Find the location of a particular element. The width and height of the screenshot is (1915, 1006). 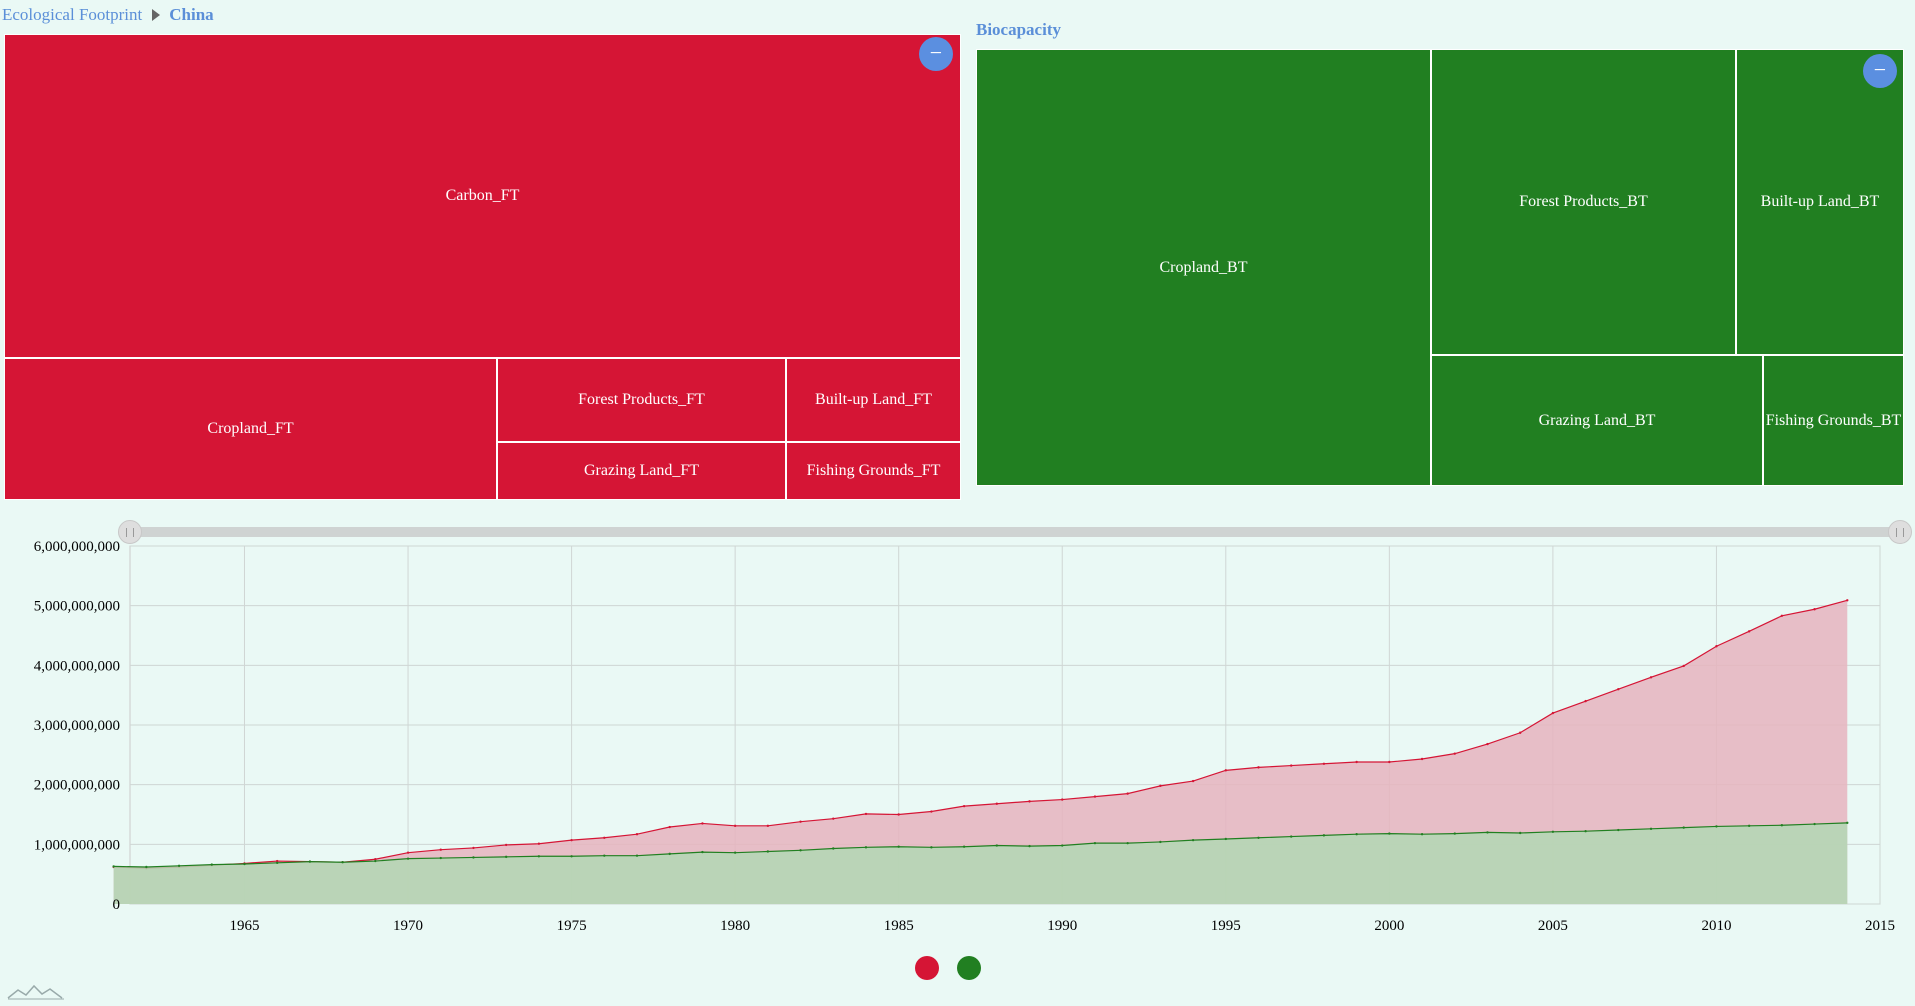

treemap-cell-forest-ft: Forest Products_FT is located at coordinates (641, 400).